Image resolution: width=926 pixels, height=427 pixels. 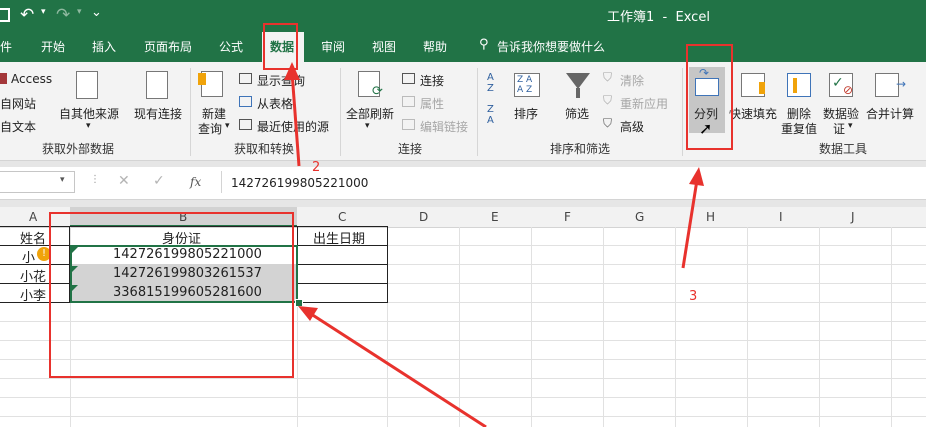 I want to click on annotation-arrow-to-data-tab, so click(x=292, y=114).